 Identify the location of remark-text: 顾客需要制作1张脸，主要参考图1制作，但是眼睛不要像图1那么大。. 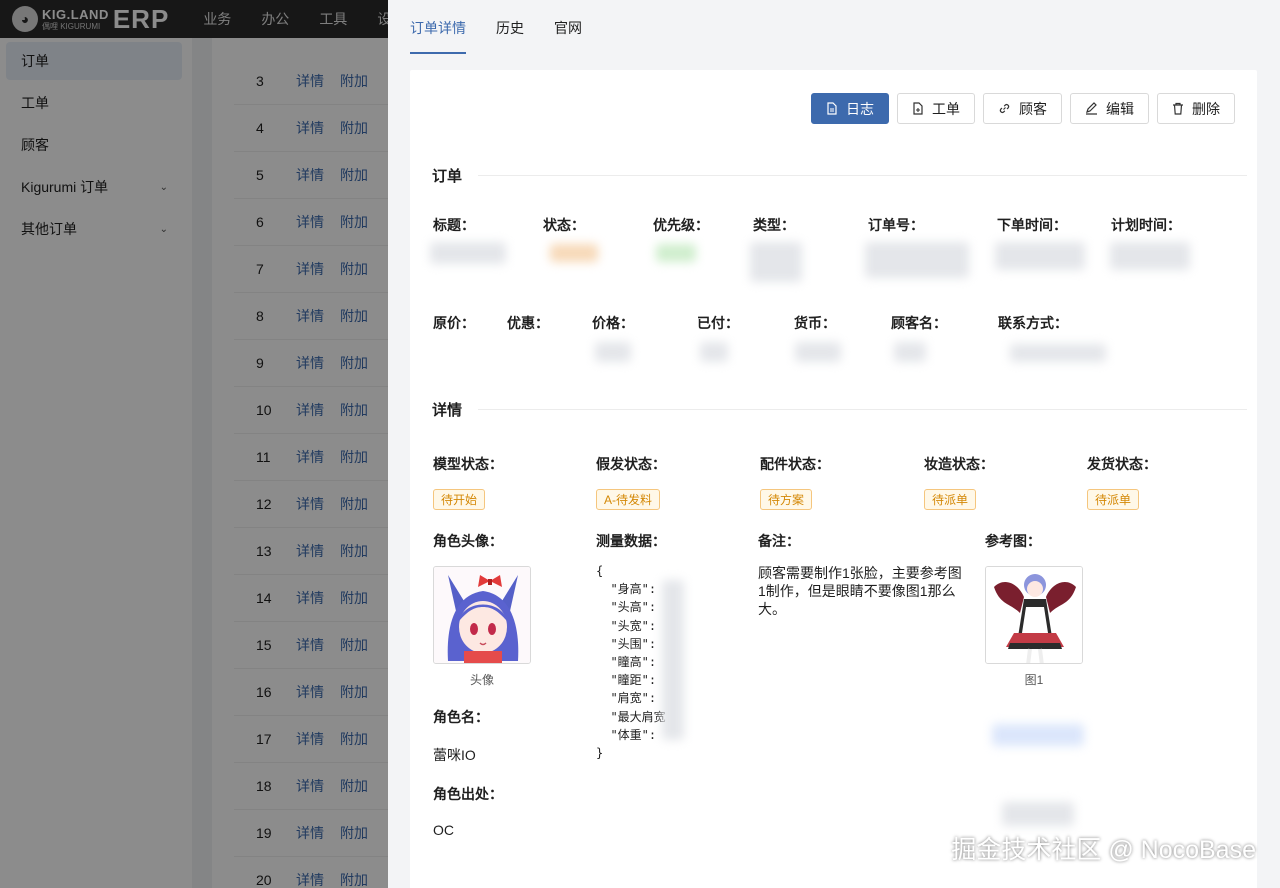
(860, 591).